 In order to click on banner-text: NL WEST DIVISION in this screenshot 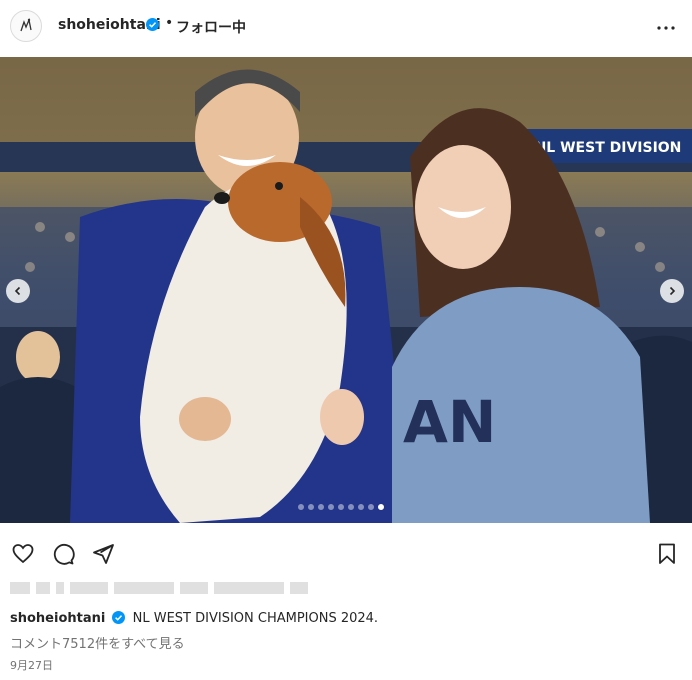, I will do `click(608, 148)`.